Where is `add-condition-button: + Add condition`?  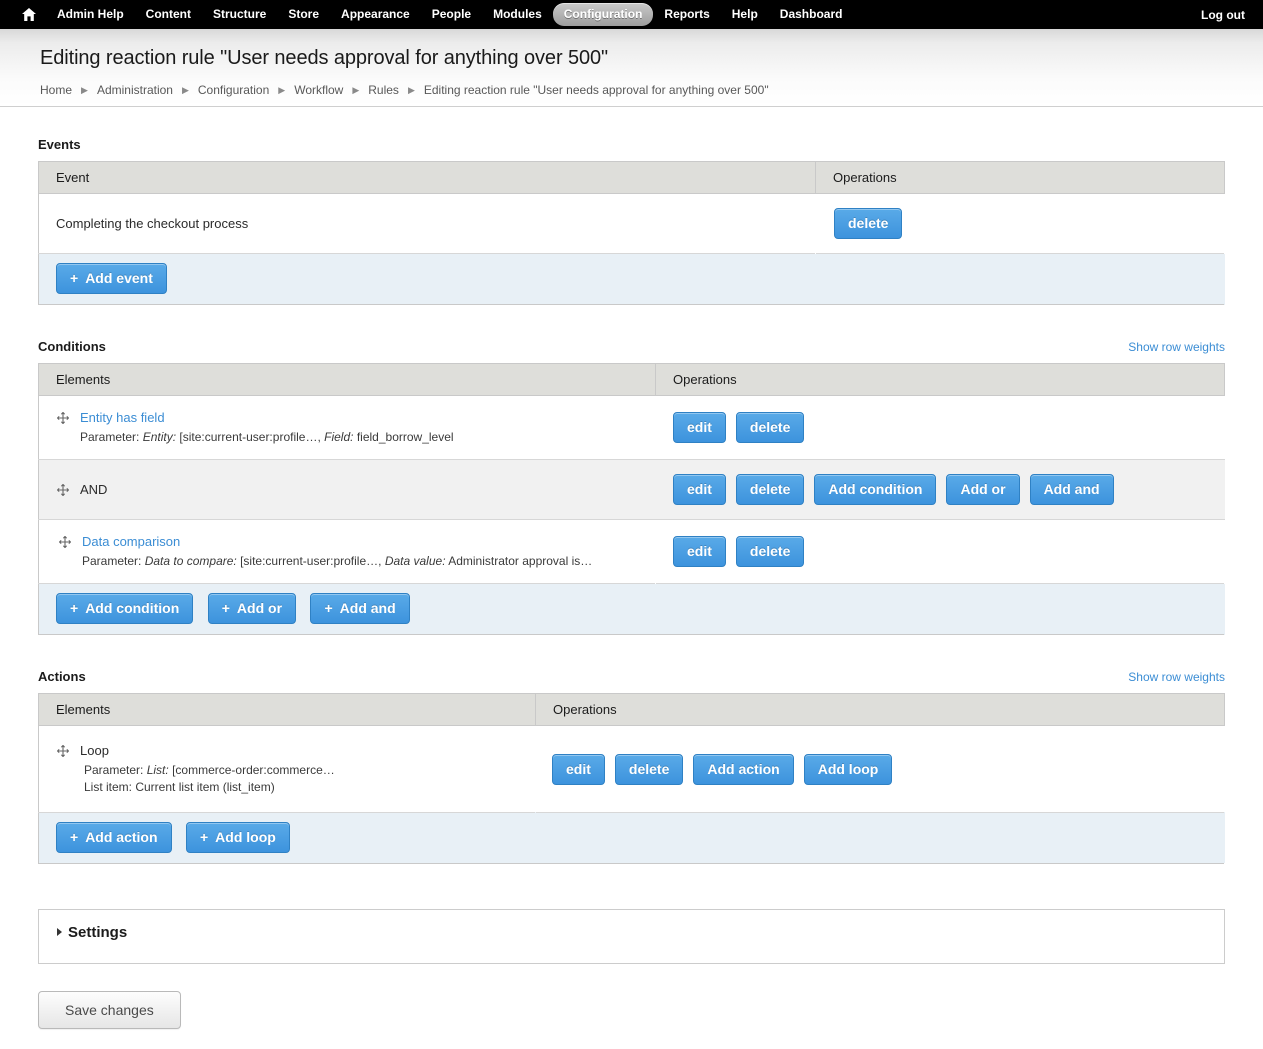 add-condition-button: + Add condition is located at coordinates (125, 609).